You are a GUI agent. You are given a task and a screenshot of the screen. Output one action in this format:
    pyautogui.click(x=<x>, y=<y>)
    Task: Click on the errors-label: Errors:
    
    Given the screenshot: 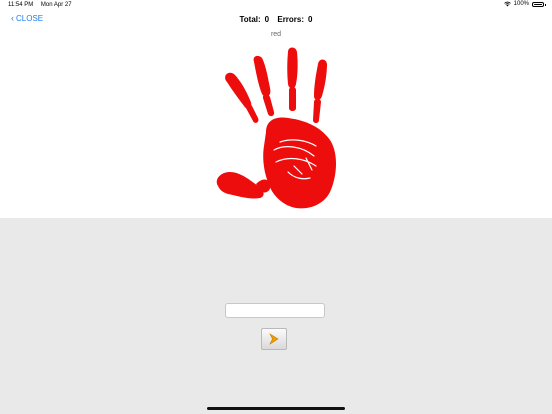 What is the action you would take?
    pyautogui.click(x=291, y=19)
    